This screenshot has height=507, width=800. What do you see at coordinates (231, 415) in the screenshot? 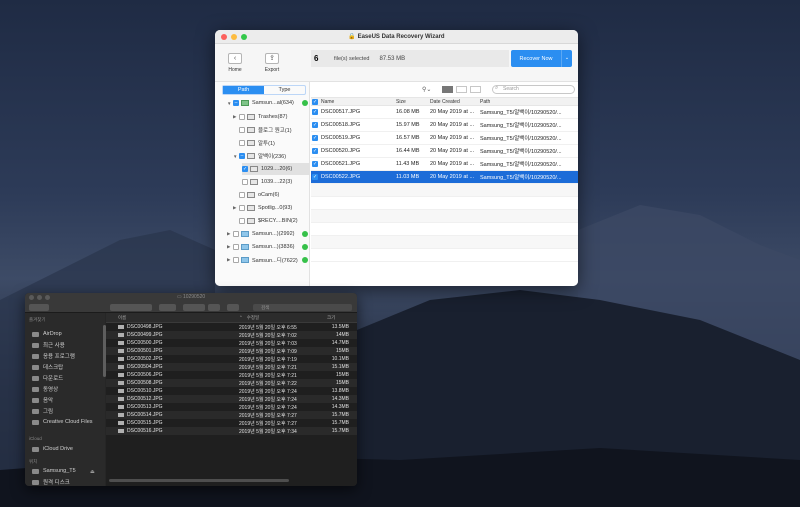
I see `finder-file-row: DSC00514.JPG 2019년 5월 20일 오후 7:27 15.7MB` at bounding box center [231, 415].